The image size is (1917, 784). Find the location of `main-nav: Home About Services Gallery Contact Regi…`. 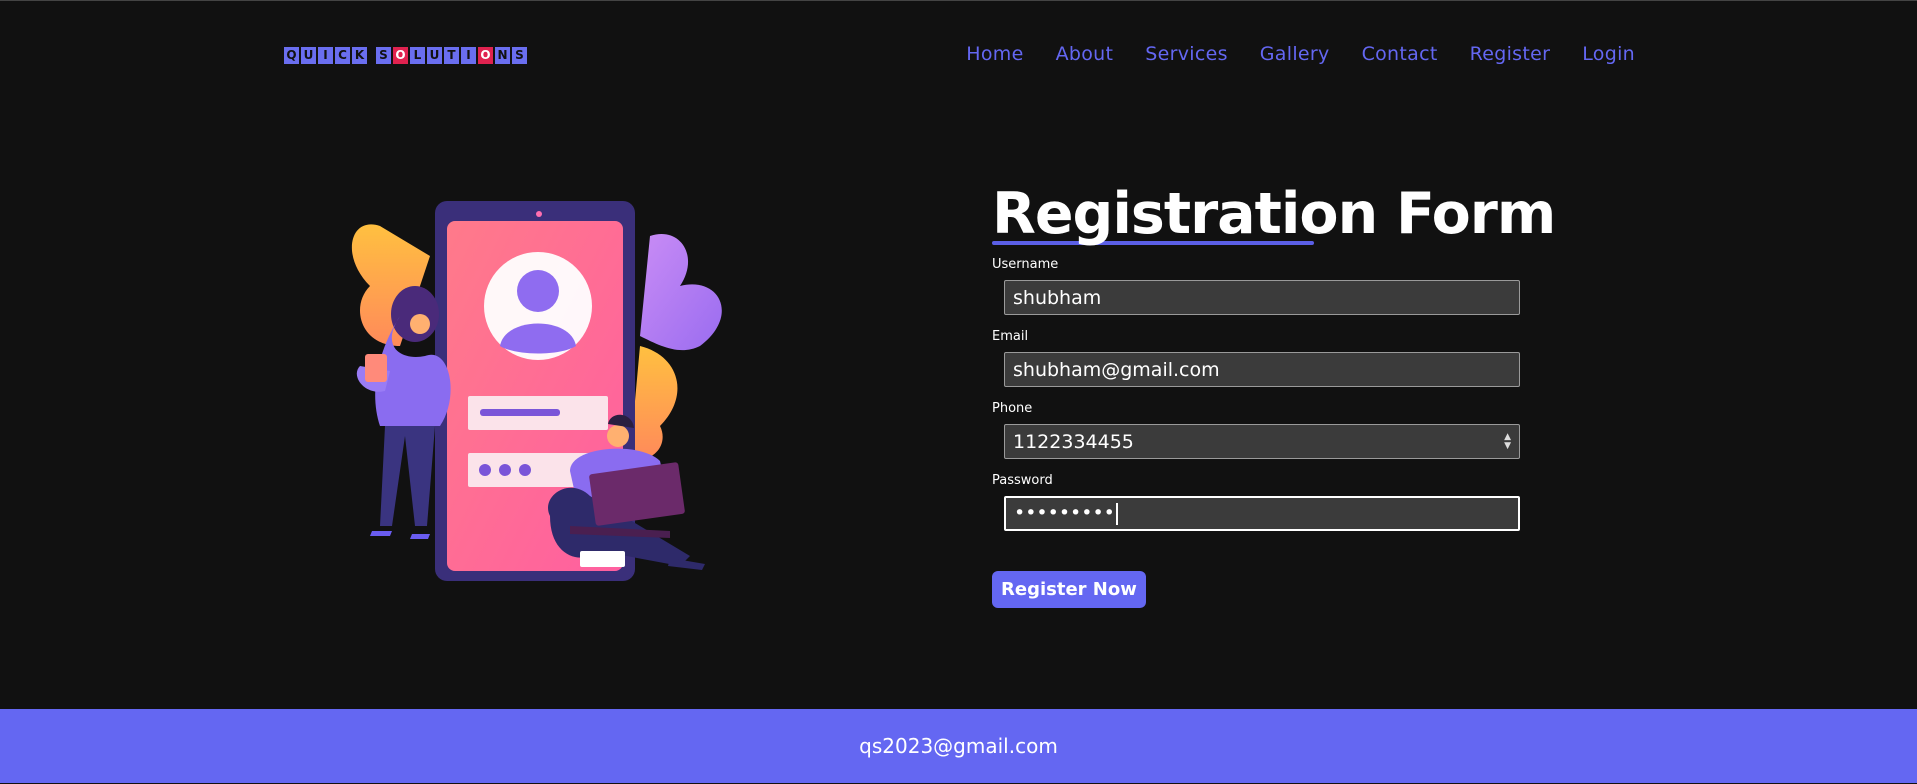

main-nav: Home About Services Gallery Contact Regi… is located at coordinates (1300, 54).